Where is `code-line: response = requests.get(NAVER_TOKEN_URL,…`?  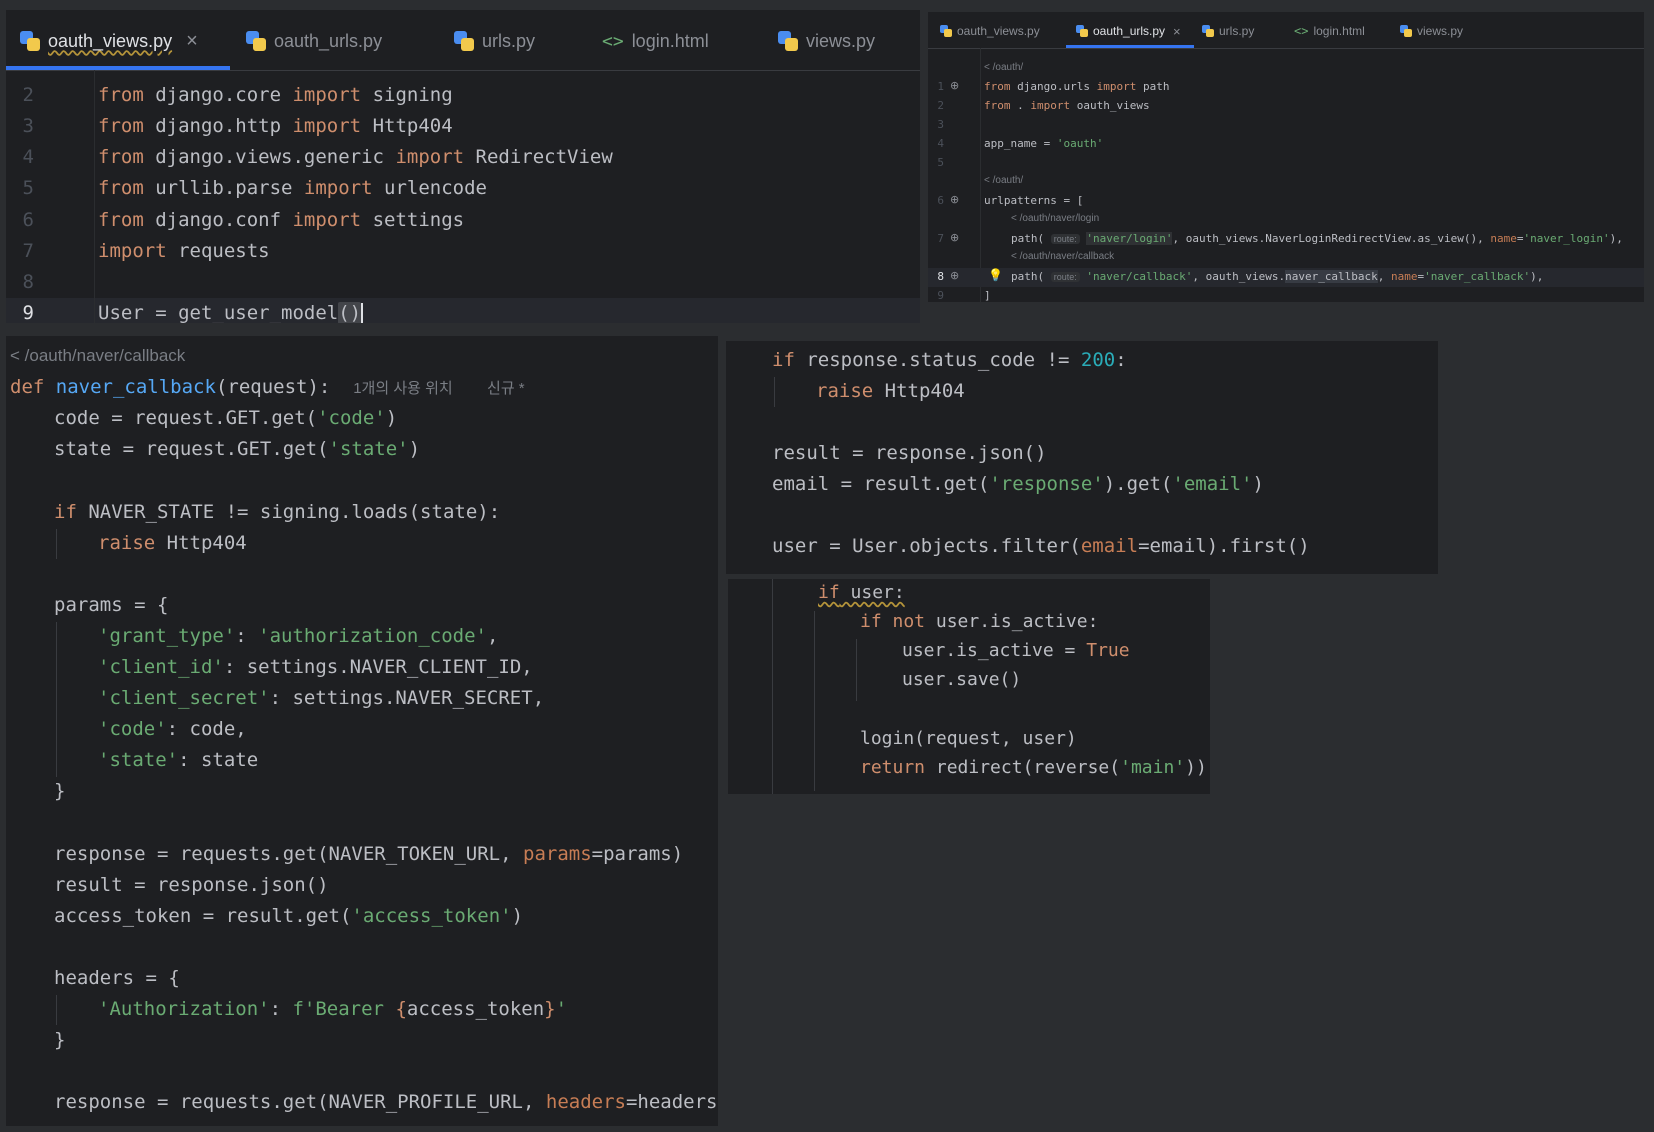
code-line: response = requests.get(NAVER_TOKEN_URL,… is located at coordinates (369, 854).